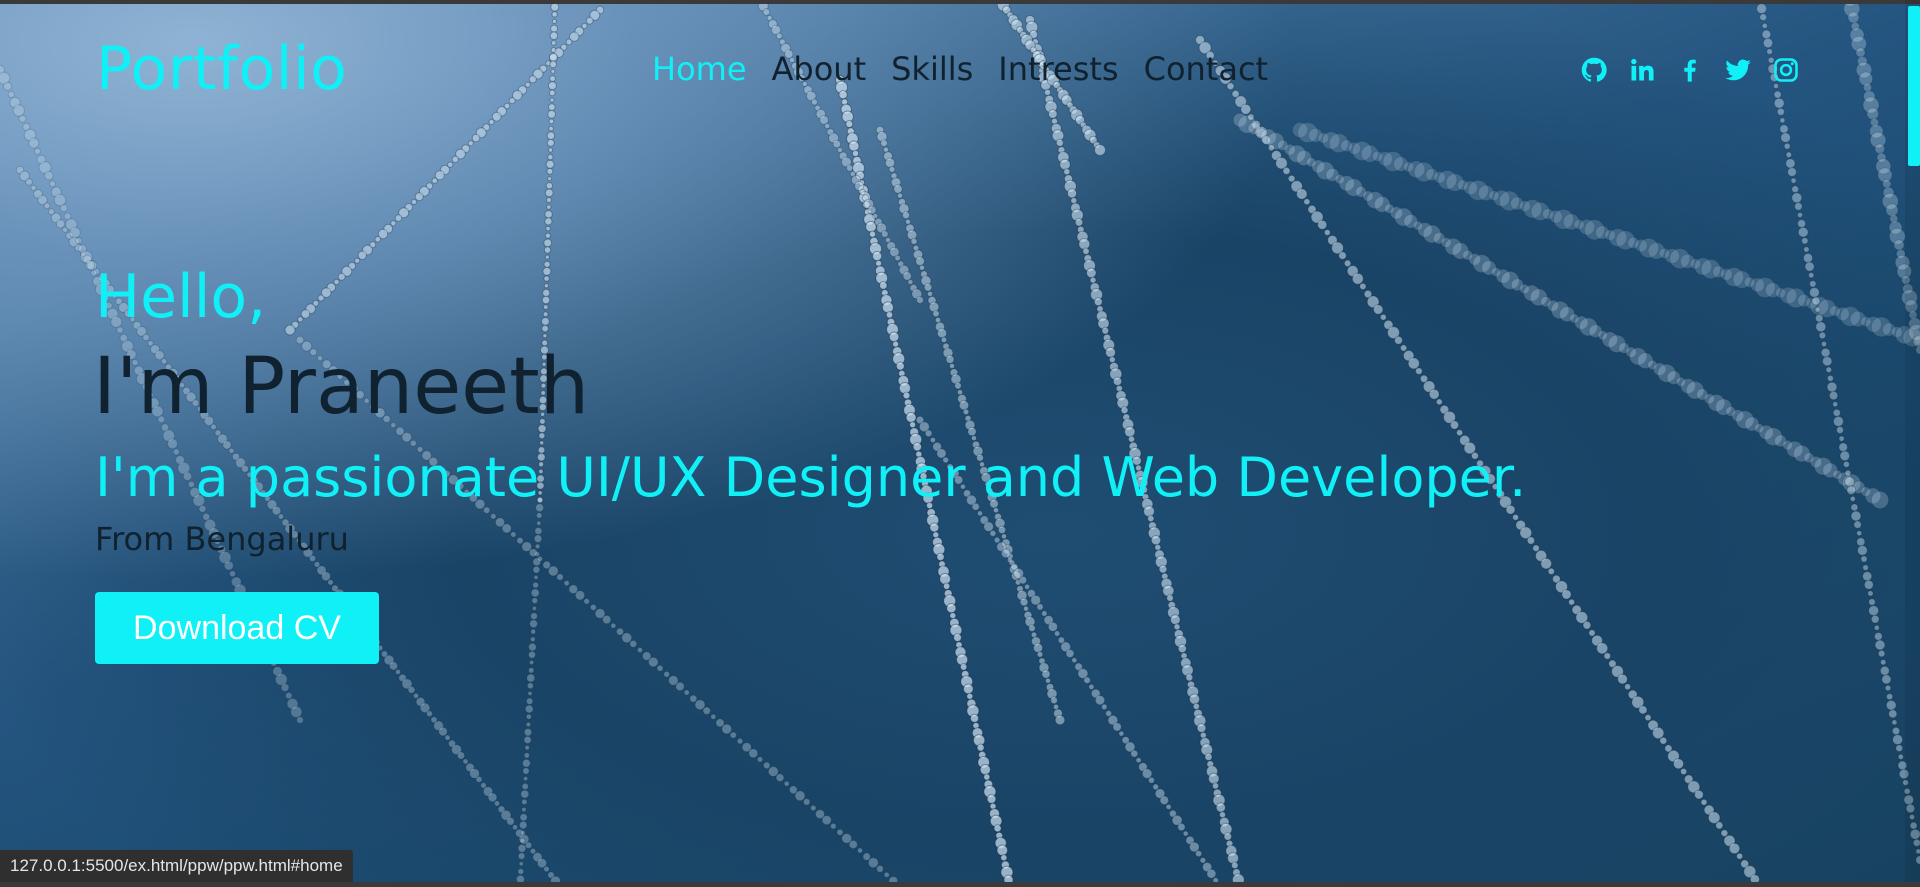 This screenshot has height=887, width=1920. Describe the element at coordinates (181, 297) in the screenshot. I see `greeting-text: Hello,` at that location.